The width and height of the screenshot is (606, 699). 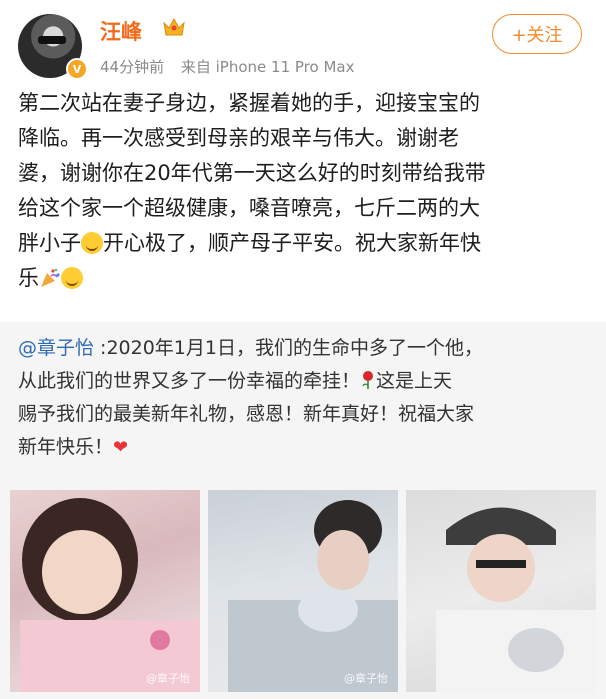 I want to click on grinning-emoji-icon, so click(x=92, y=243).